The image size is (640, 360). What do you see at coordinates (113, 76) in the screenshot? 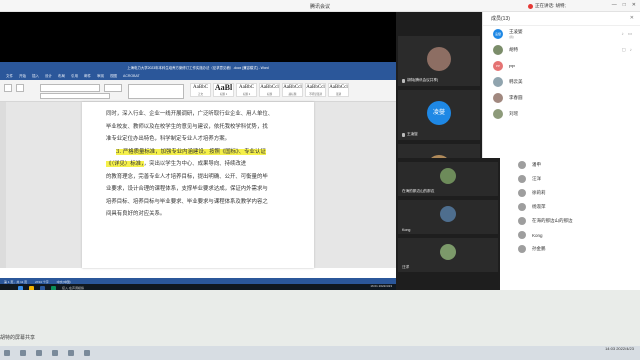
I see `menu-view: 视图` at bounding box center [113, 76].